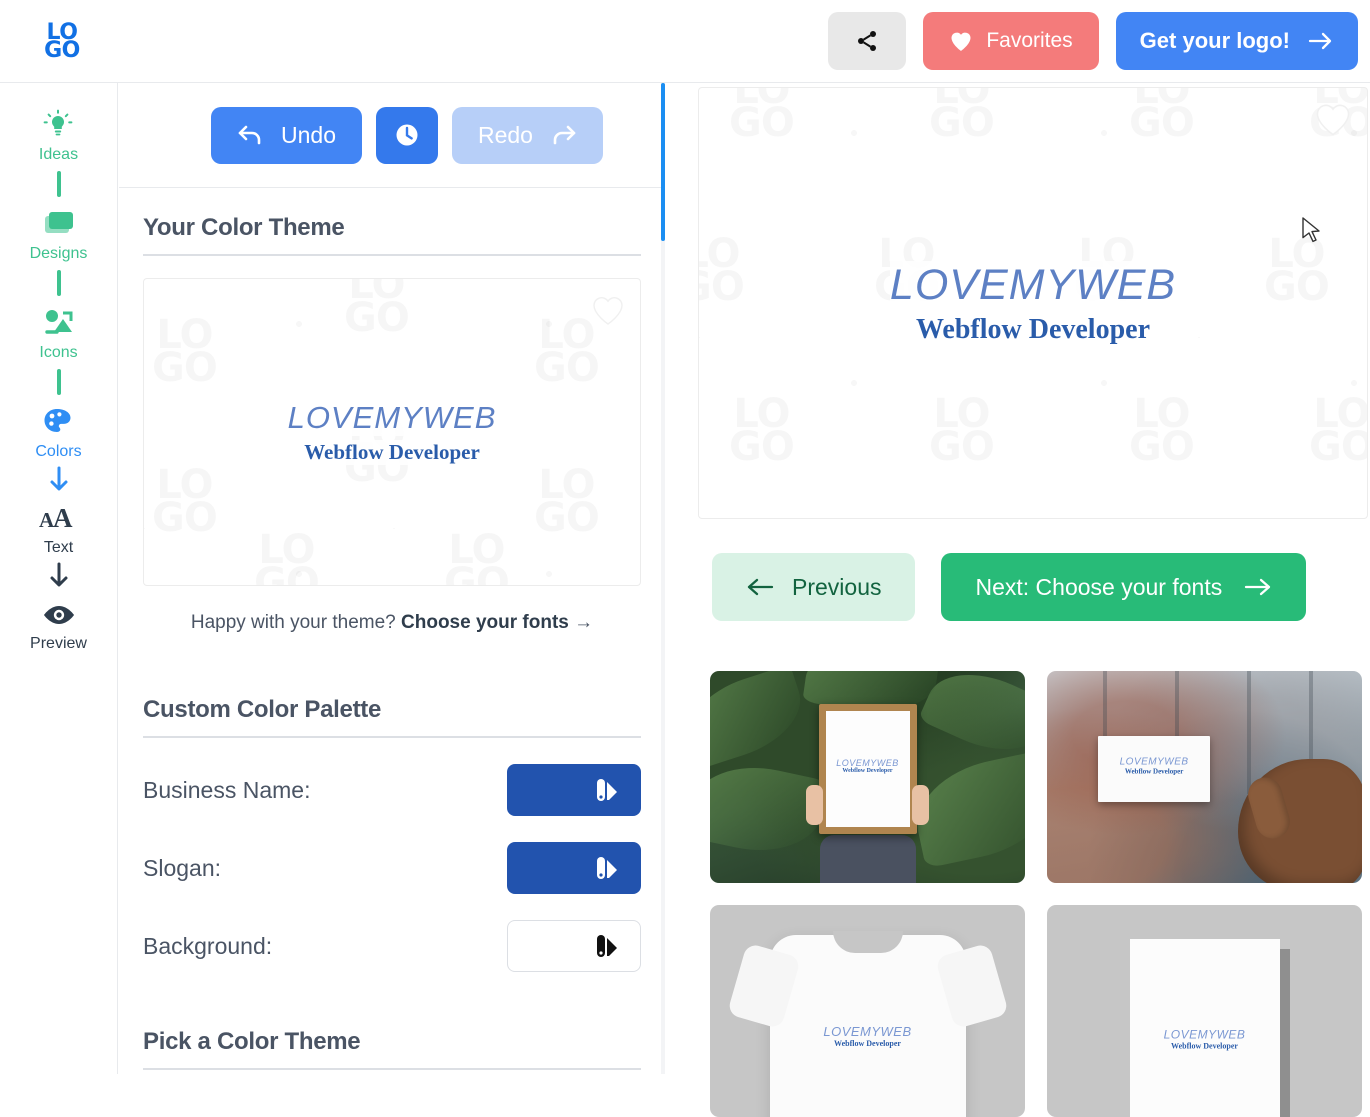 This screenshot has width=1370, height=1117. Describe the element at coordinates (685, 41) in the screenshot. I see `app-header: LO GO Favorites Get your logo!` at that location.